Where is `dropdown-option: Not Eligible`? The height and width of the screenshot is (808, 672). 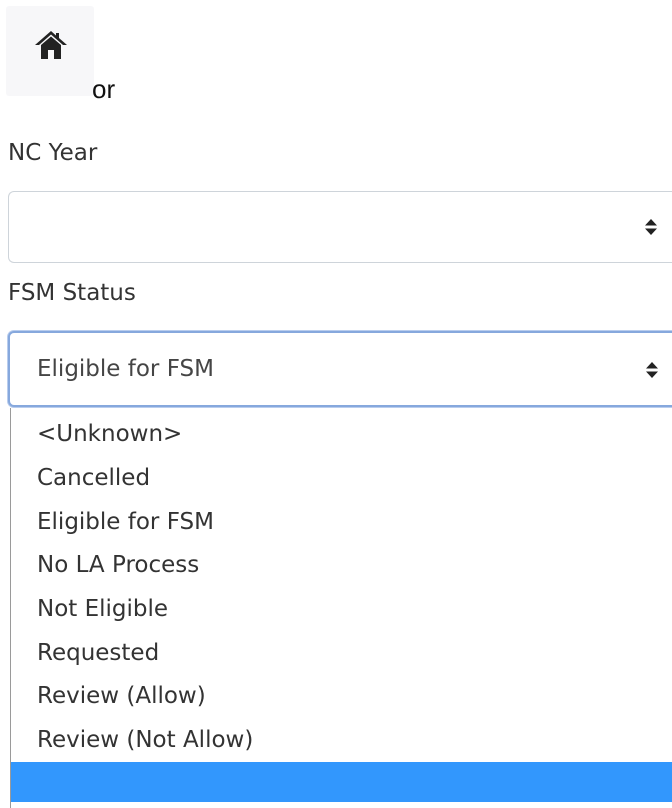 dropdown-option: Not Eligible is located at coordinates (102, 609).